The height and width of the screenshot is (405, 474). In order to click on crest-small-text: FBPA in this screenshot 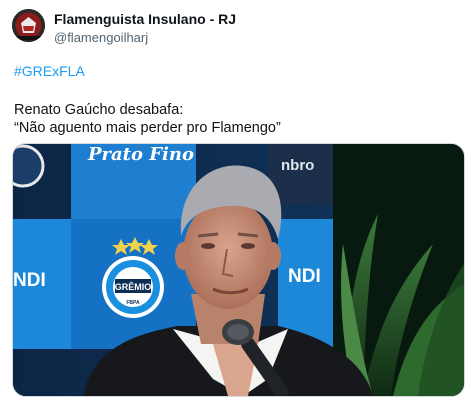, I will do `click(133, 303)`.